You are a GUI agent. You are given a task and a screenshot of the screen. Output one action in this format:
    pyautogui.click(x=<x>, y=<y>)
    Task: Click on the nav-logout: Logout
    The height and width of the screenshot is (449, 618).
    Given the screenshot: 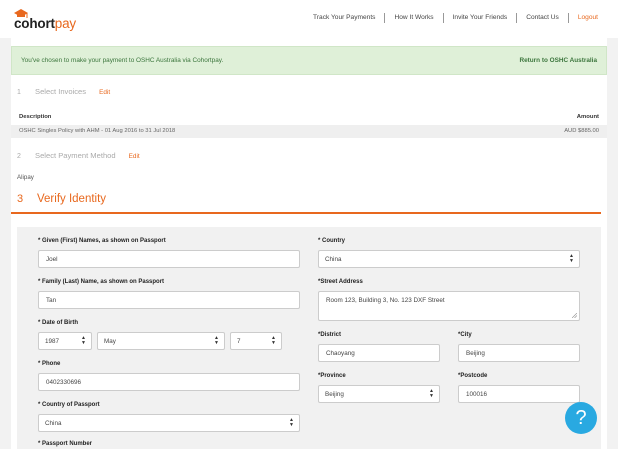 What is the action you would take?
    pyautogui.click(x=582, y=18)
    